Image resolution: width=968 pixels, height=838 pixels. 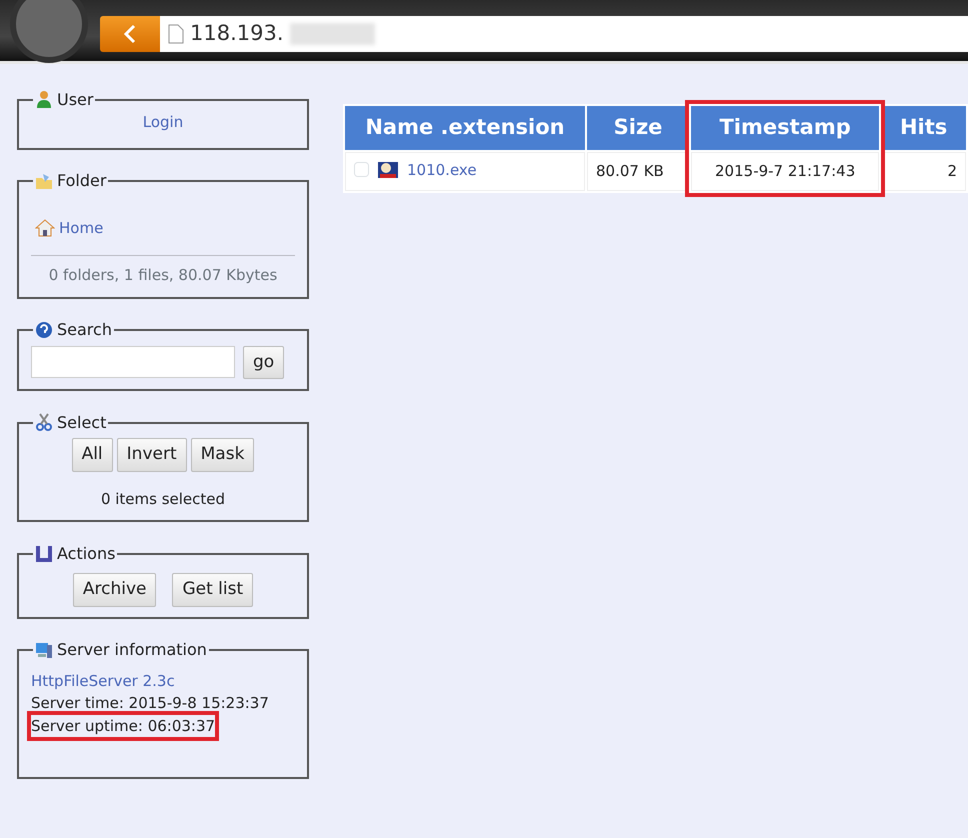 I want to click on folder-summary: 0 folders, 1 files, 80.07 Kbytes, so click(x=163, y=275).